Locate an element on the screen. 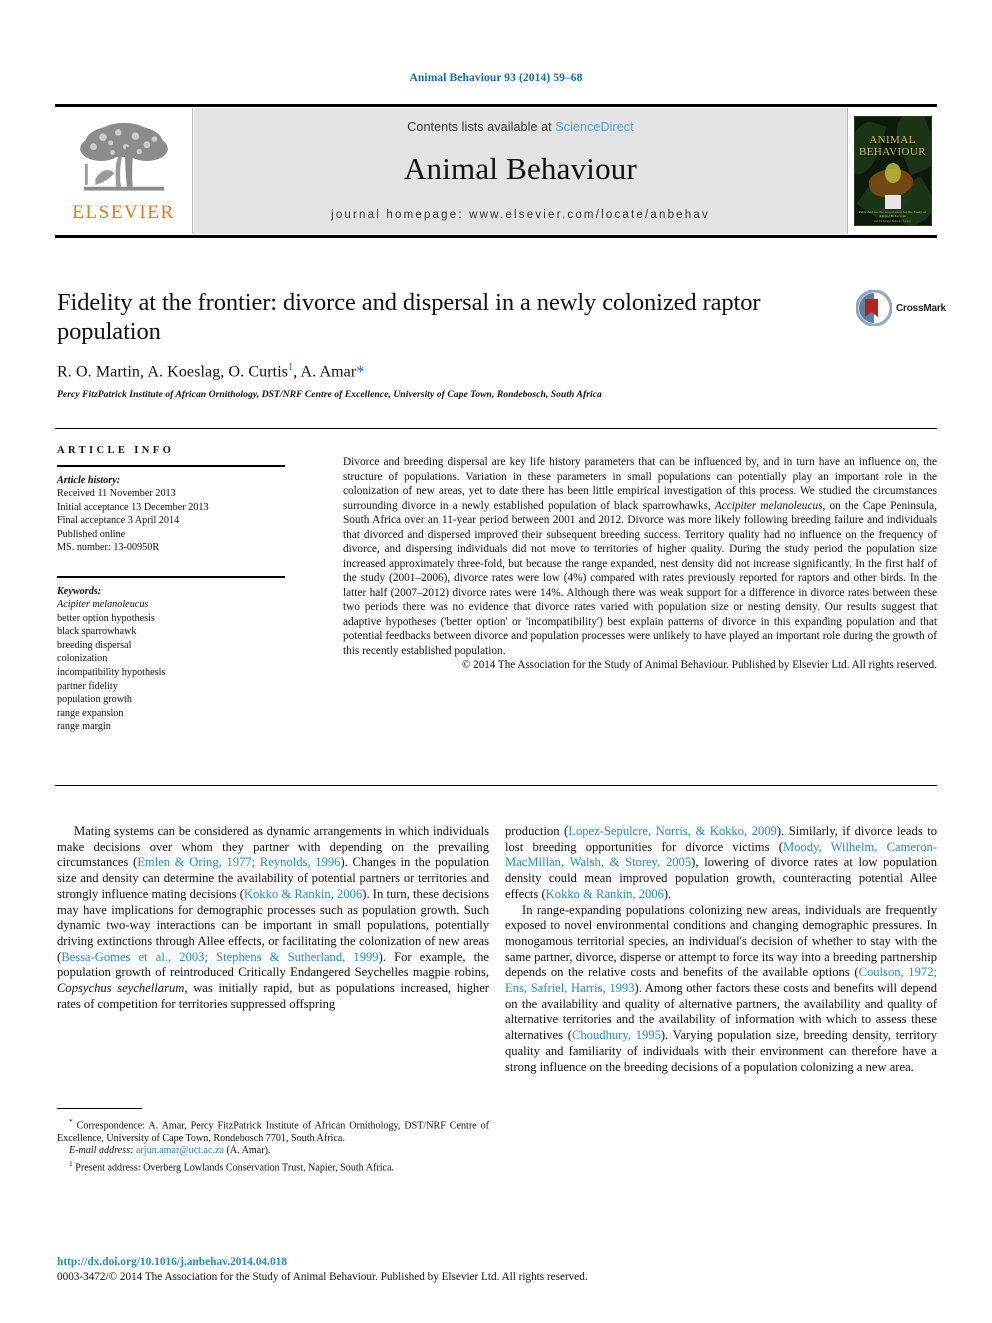  corresponding-author-mark: * is located at coordinates (360, 371).